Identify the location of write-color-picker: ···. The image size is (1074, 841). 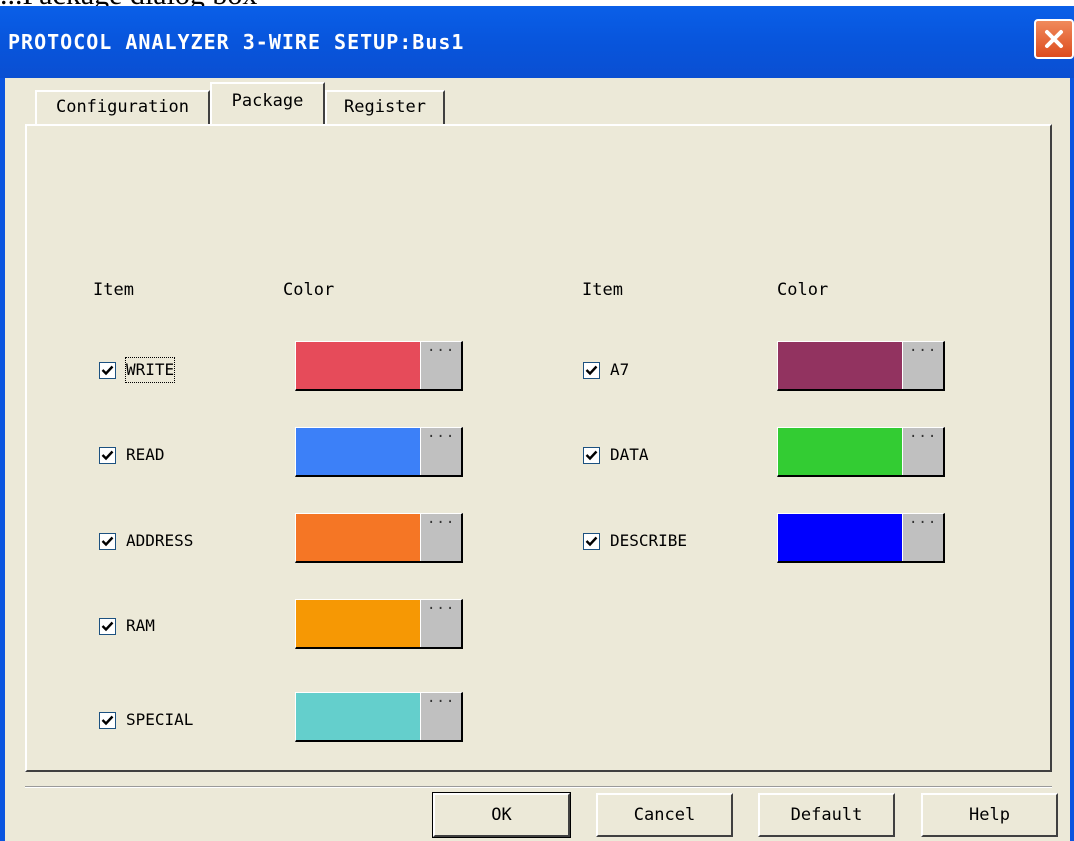
(379, 366).